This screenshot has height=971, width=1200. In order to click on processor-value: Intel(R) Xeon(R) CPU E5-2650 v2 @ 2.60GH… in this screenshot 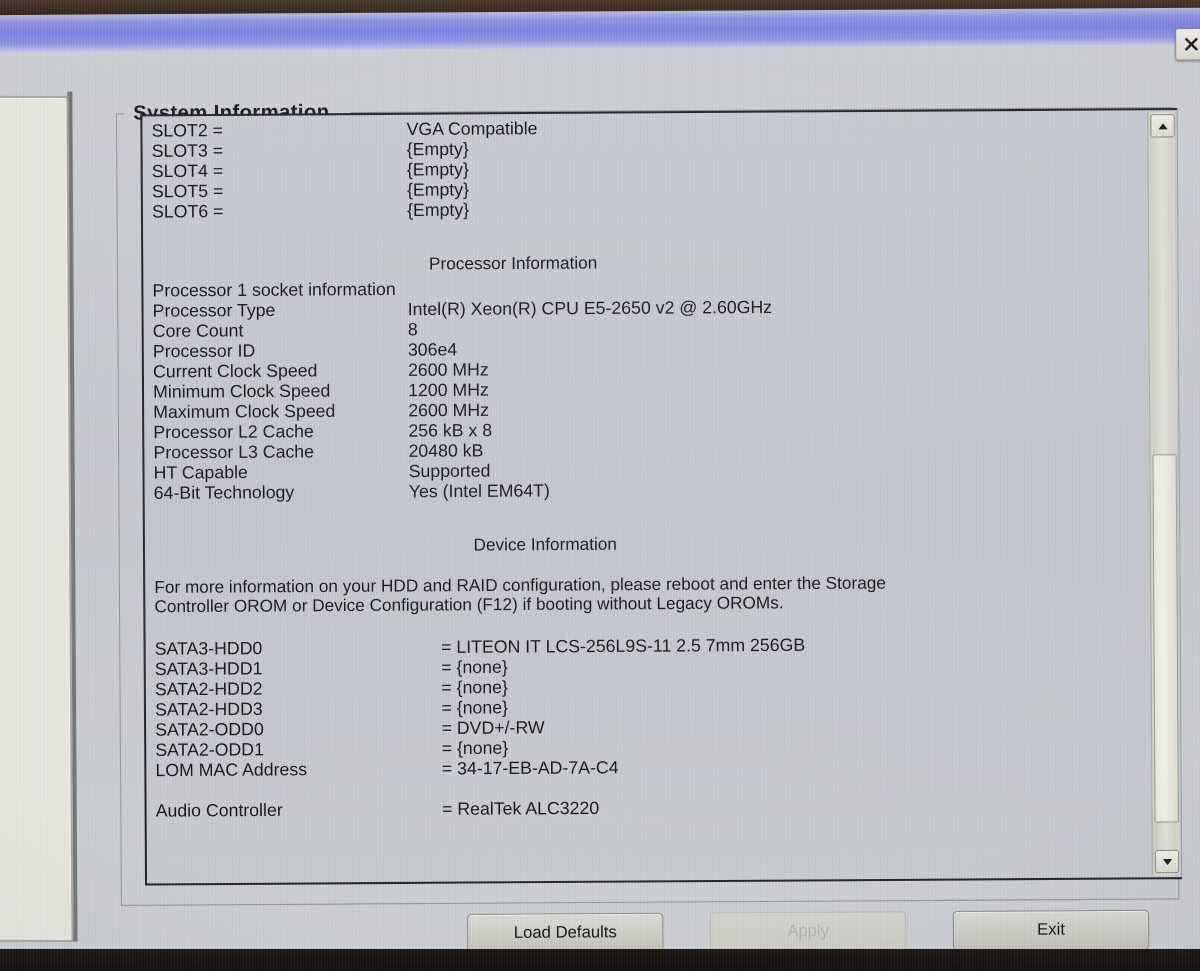, I will do `click(590, 308)`.